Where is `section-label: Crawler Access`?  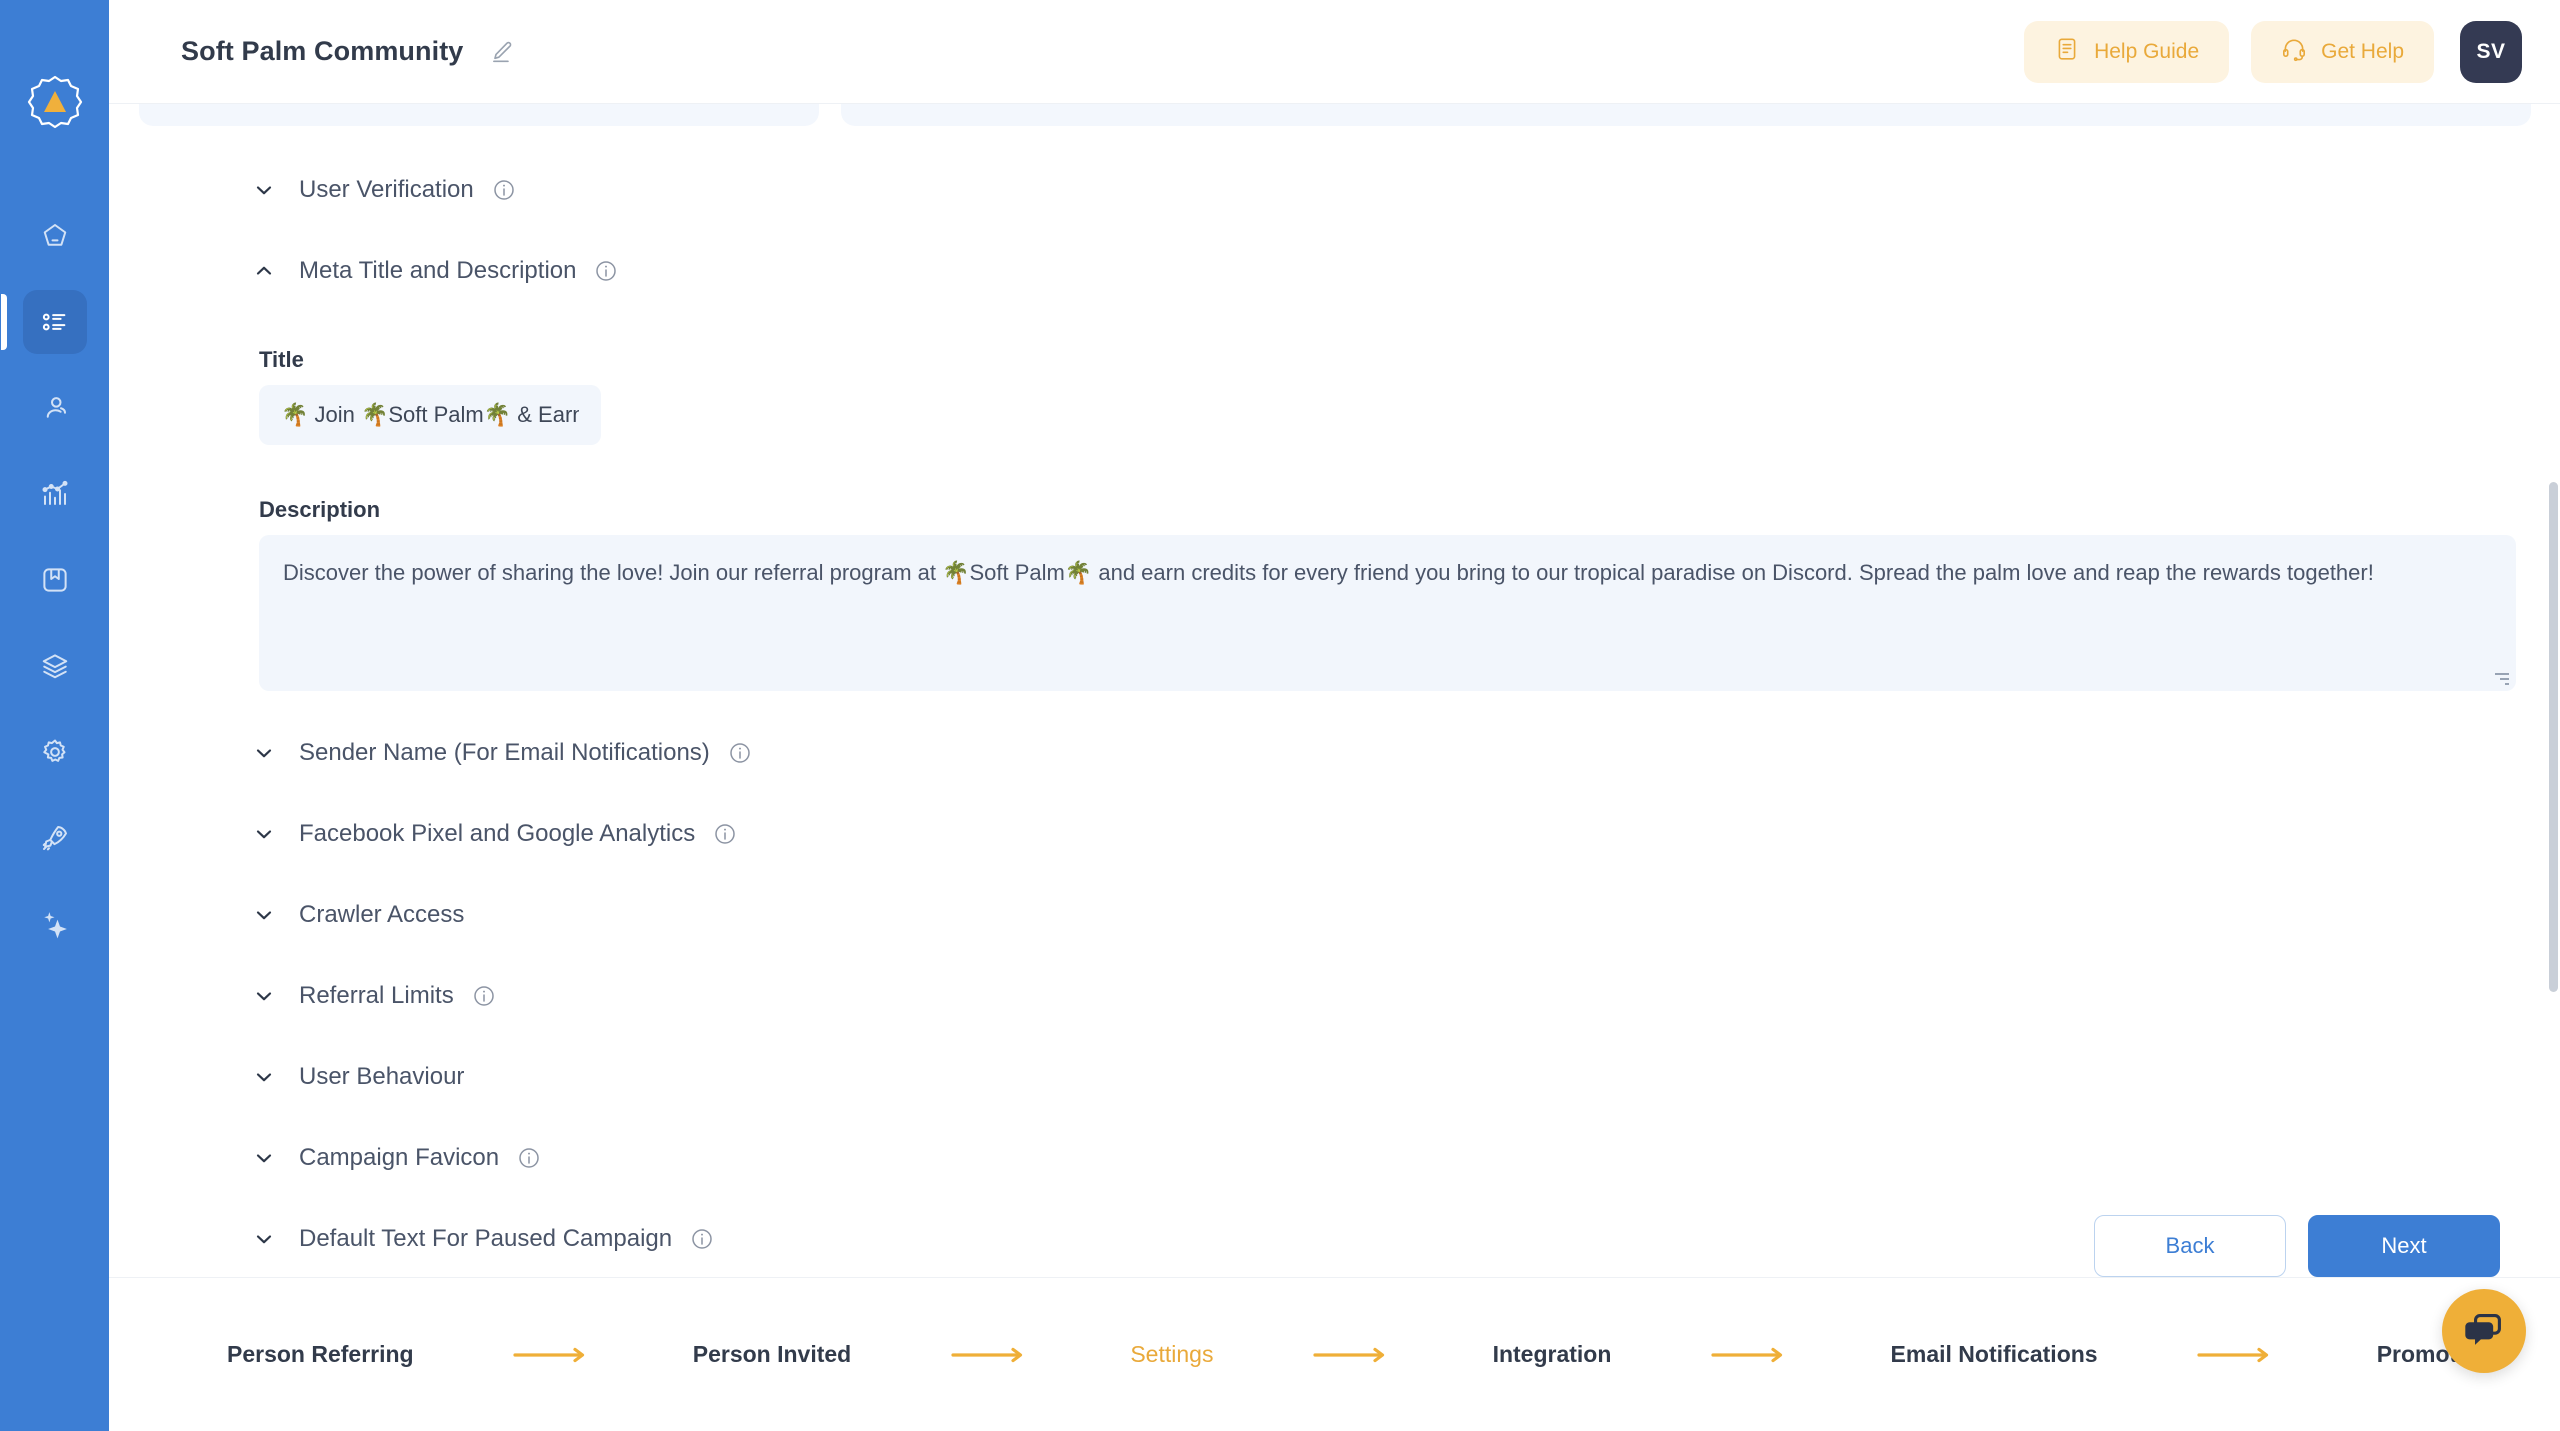 section-label: Crawler Access is located at coordinates (382, 914).